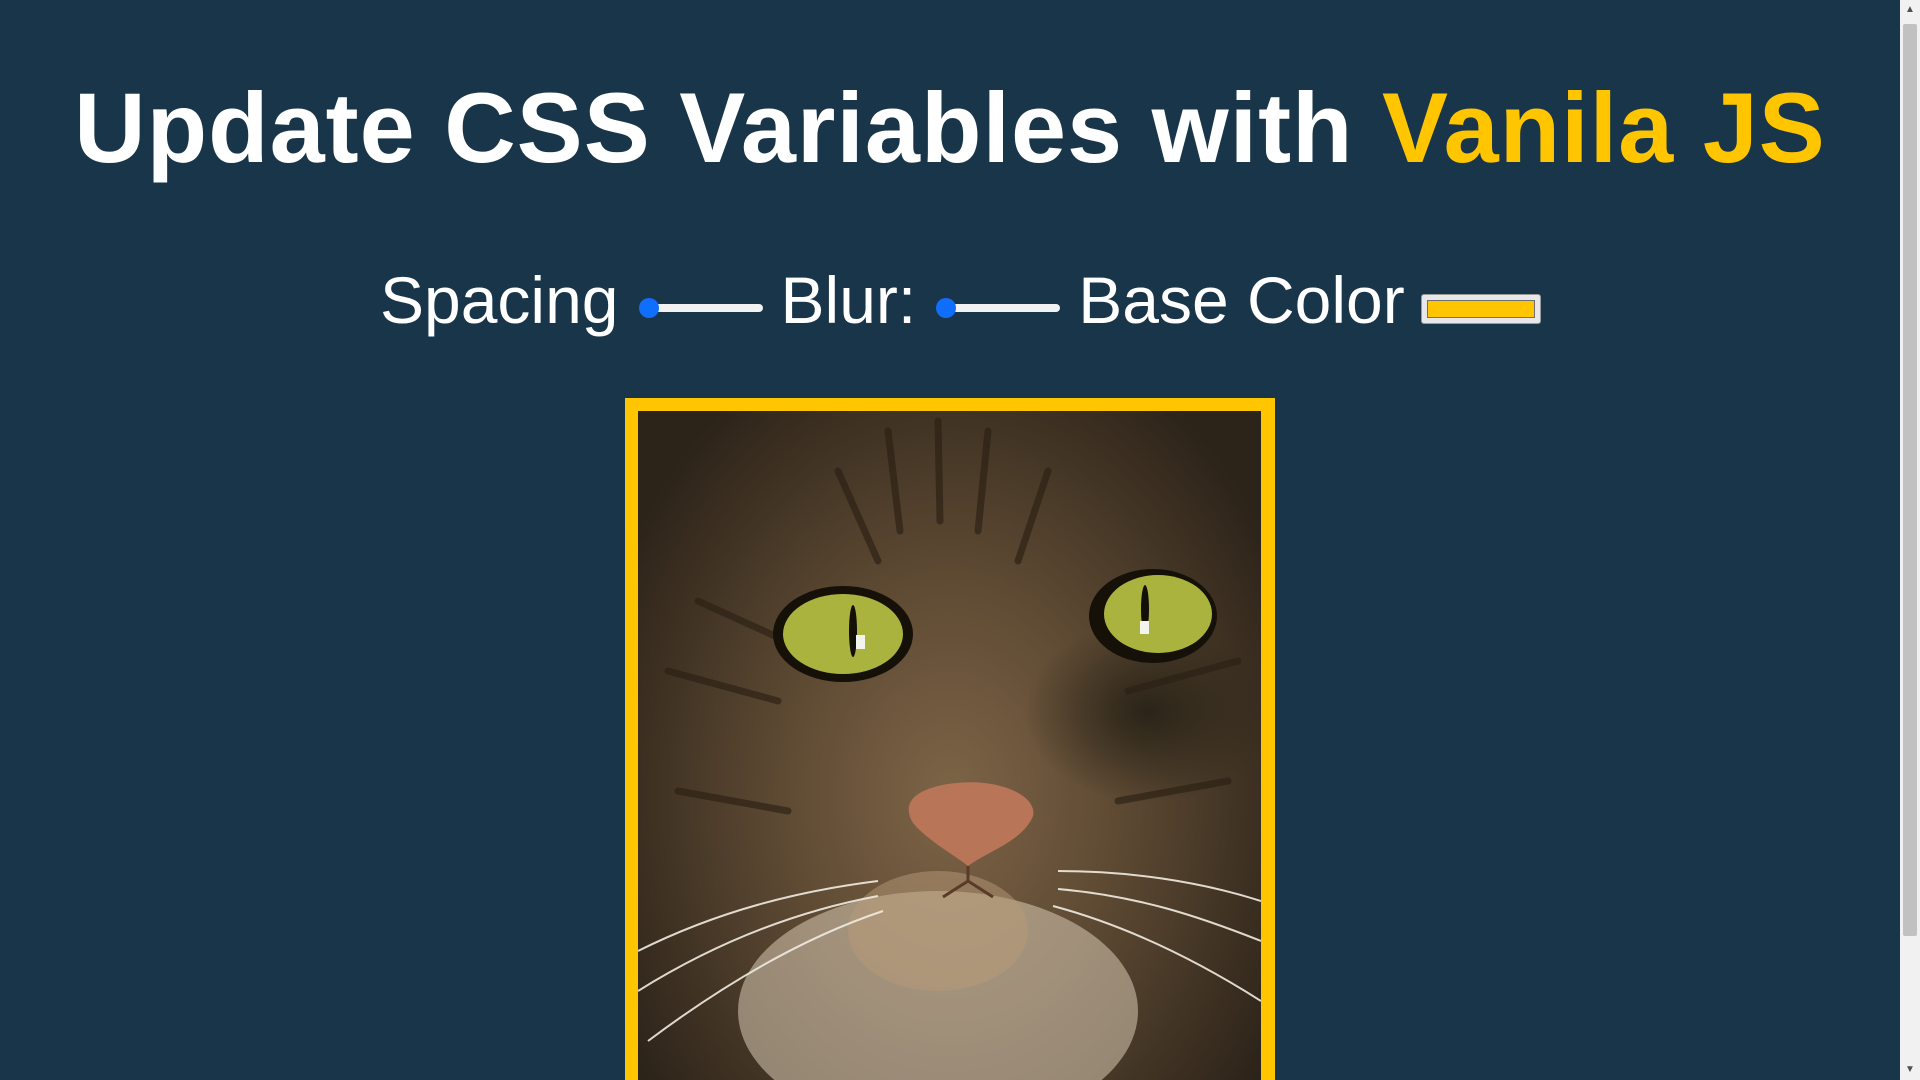 The width and height of the screenshot is (1920, 1080). Describe the element at coordinates (1241, 300) in the screenshot. I see `base-color-label: Base Color` at that location.